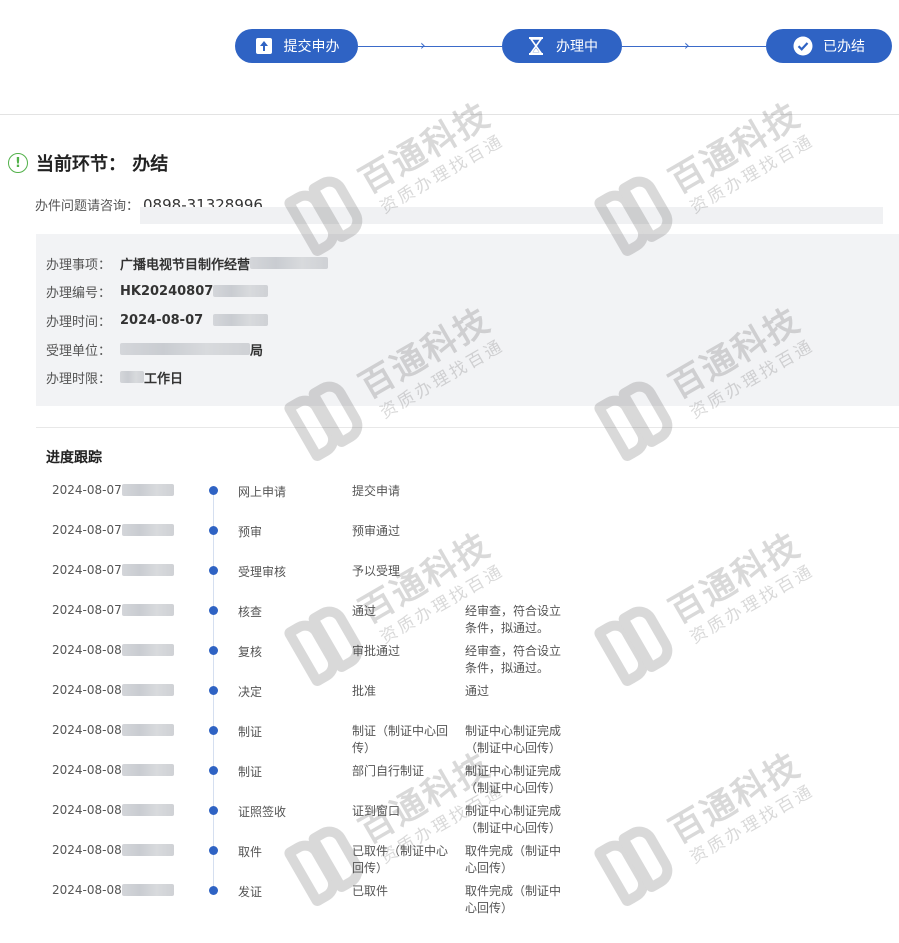 The height and width of the screenshot is (943, 899). What do you see at coordinates (226, 571) in the screenshot?
I see `table-row: 2024-08-07 受理审核 予以受理` at bounding box center [226, 571].